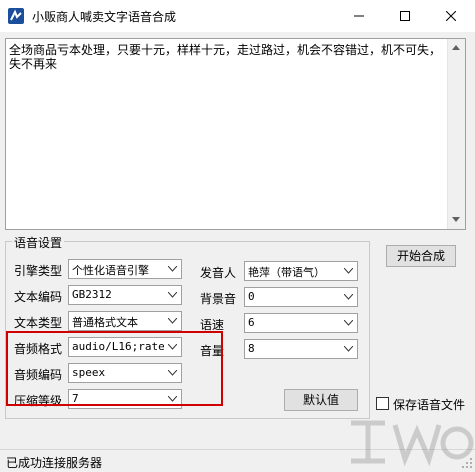 The image size is (475, 472). Describe the element at coordinates (226, 57) in the screenshot. I see `text-editor-content: 全场商品亏本处理，只要十元，样样十元，走过路过，机会不容错过，机不可失，失不再来` at that location.